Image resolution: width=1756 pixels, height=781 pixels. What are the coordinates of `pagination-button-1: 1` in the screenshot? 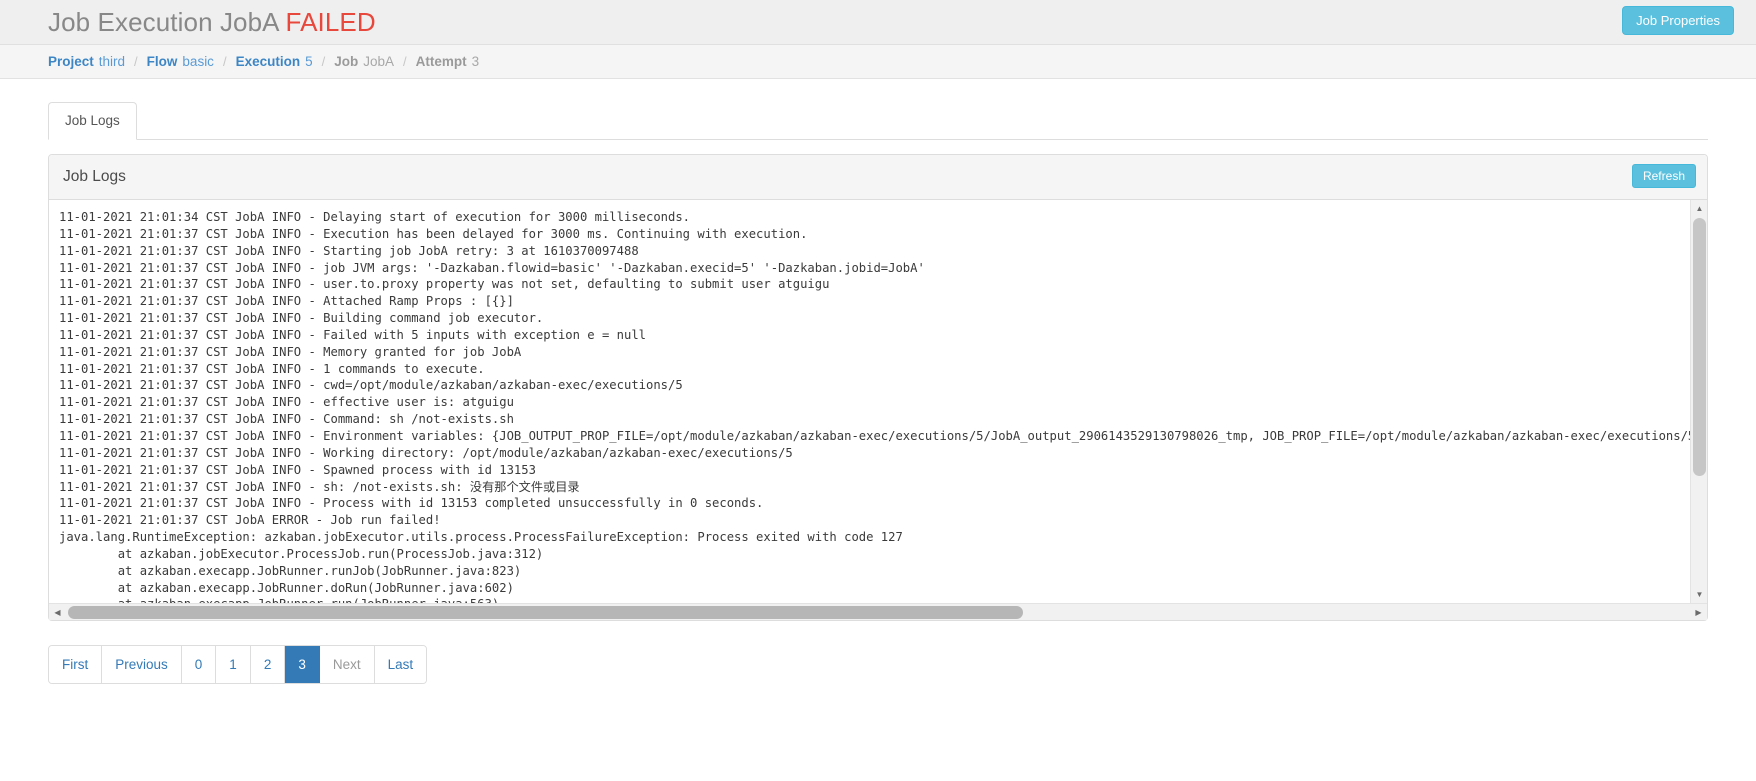 It's located at (233, 664).